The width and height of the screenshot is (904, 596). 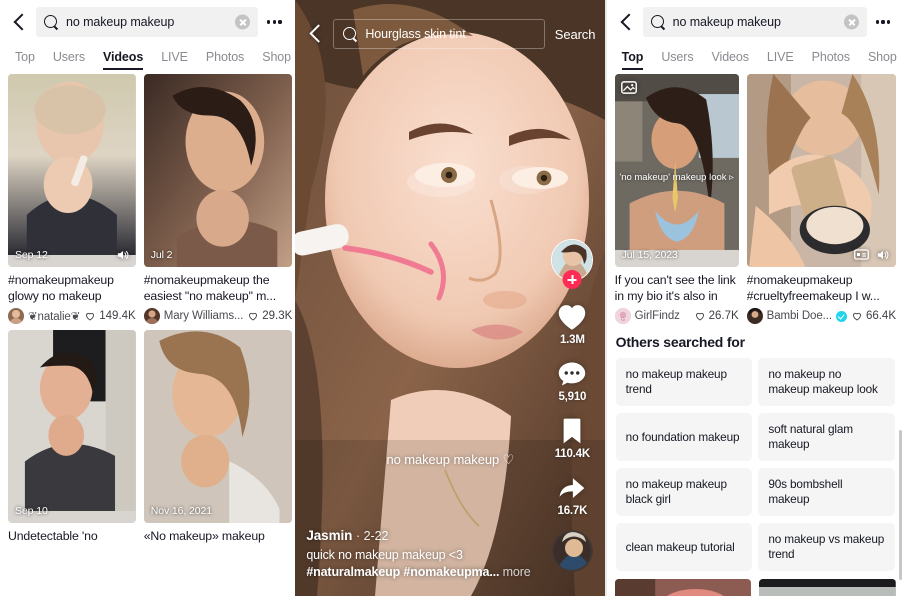 I want to click on video-meta: Mary Williams... 29.3K, so click(x=217, y=316).